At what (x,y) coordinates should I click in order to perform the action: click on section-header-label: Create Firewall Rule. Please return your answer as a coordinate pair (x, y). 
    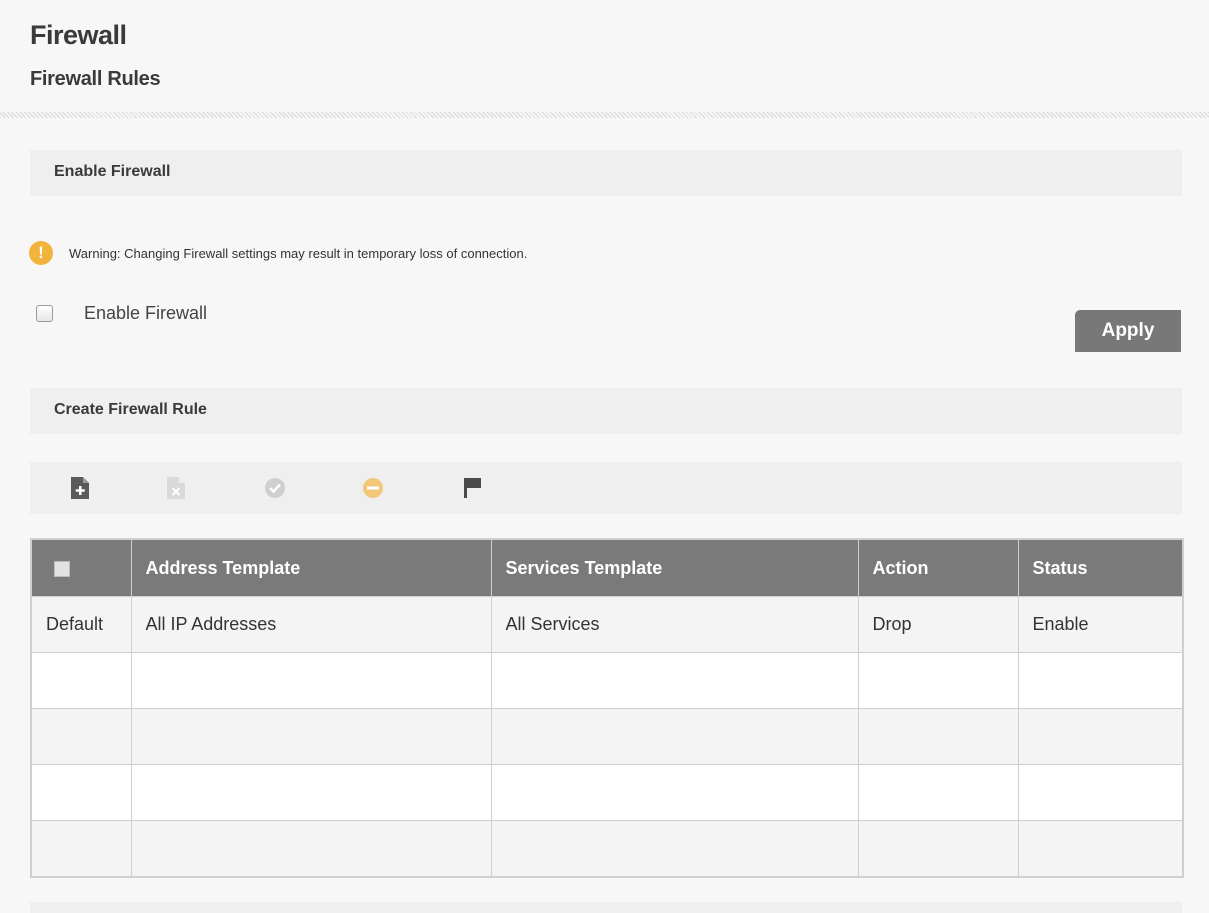
    Looking at the image, I should click on (130, 409).